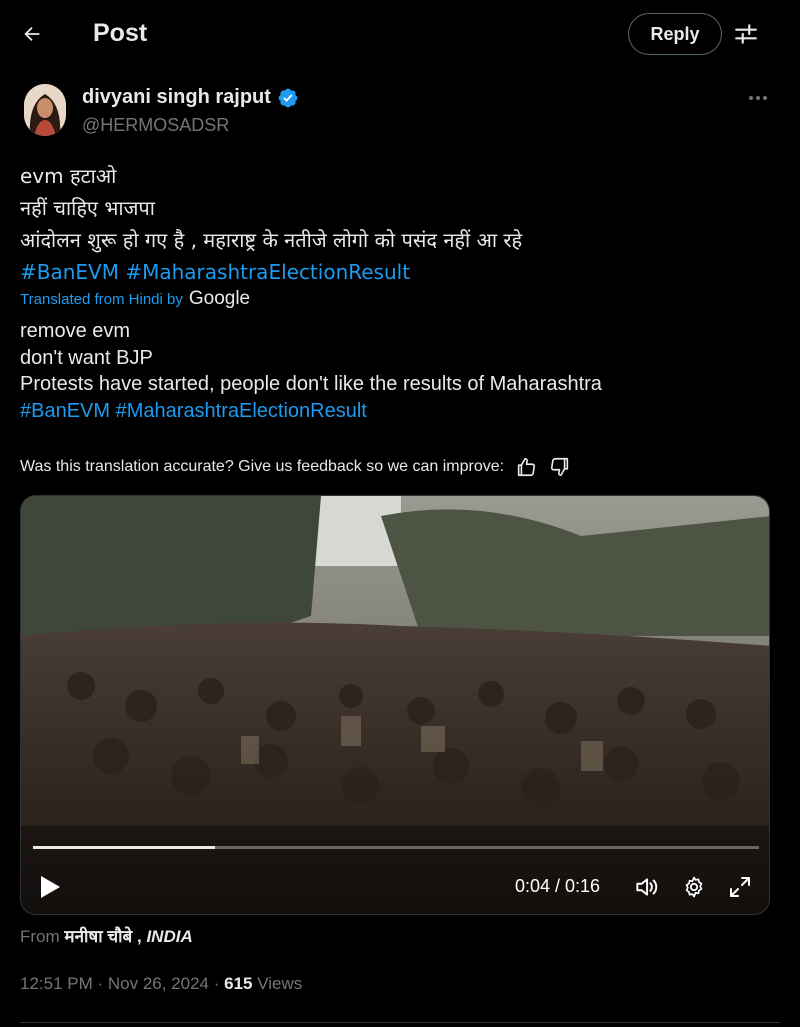 Image resolution: width=800 pixels, height=1027 pixels. What do you see at coordinates (45, 110) in the screenshot?
I see `author-avatar` at bounding box center [45, 110].